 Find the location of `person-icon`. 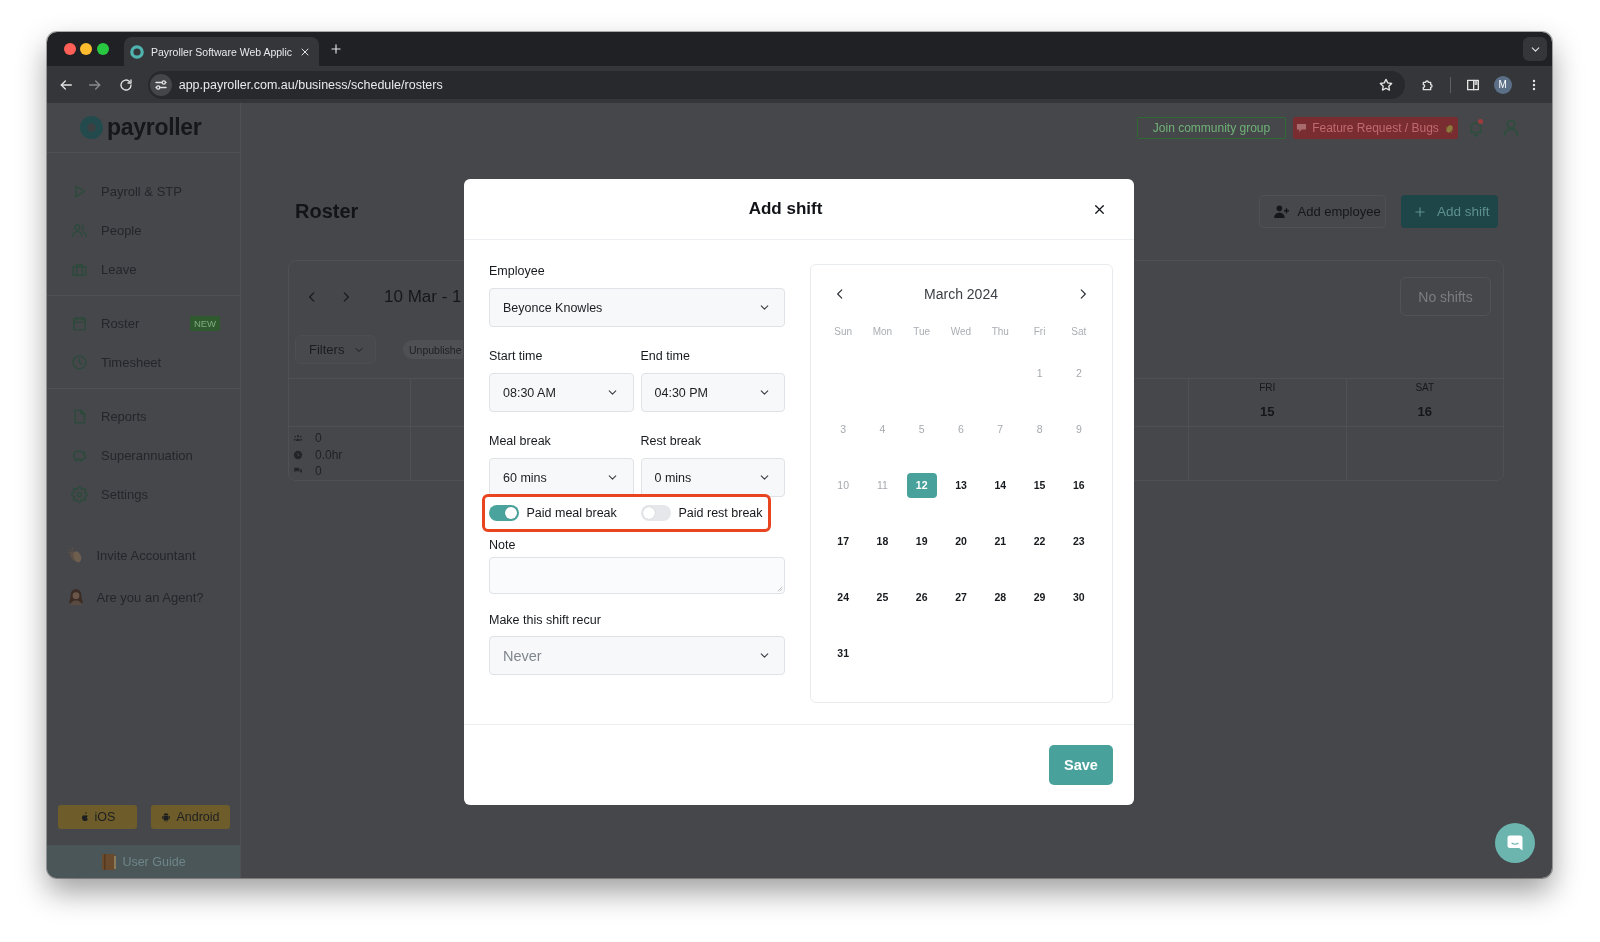

person-icon is located at coordinates (76, 597).